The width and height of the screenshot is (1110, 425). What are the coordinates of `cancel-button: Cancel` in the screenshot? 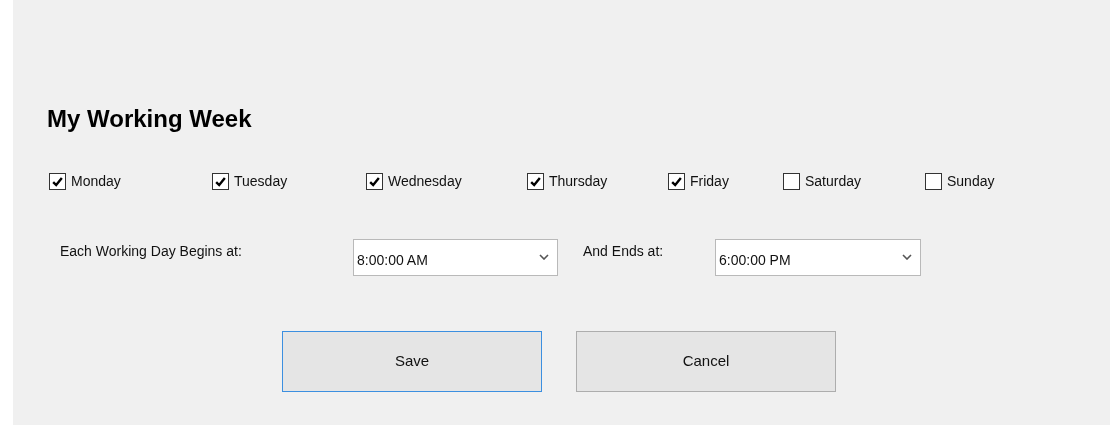 It's located at (706, 361).